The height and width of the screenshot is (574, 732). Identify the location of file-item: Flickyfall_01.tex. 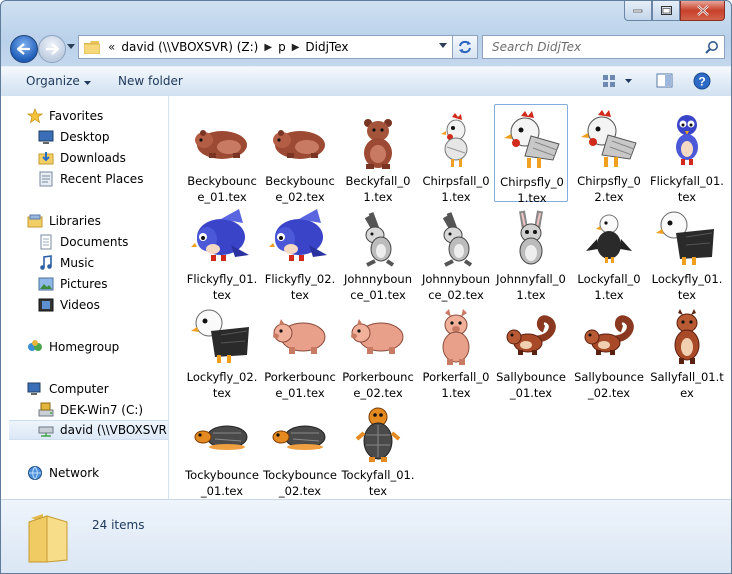
(687, 154).